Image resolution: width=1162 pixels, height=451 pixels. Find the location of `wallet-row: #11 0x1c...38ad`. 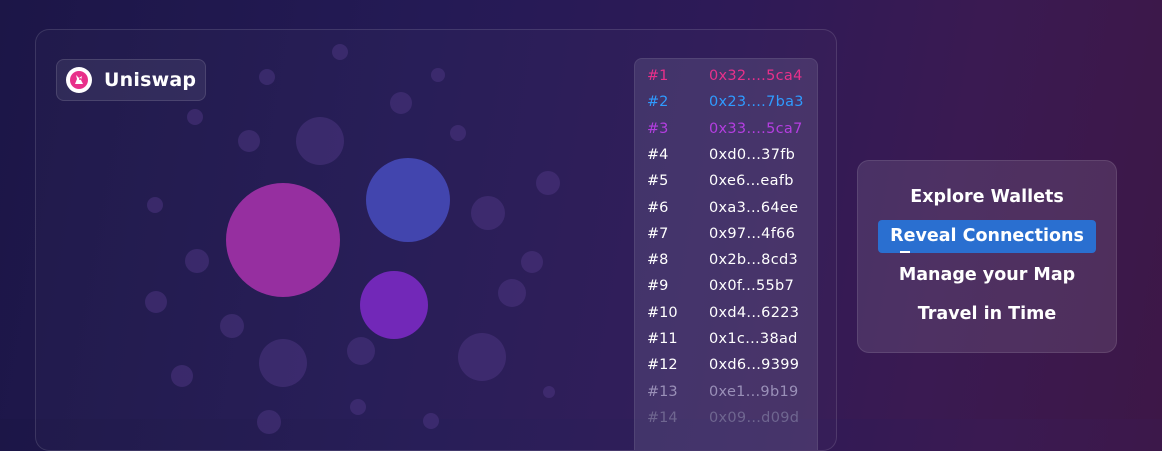

wallet-row: #11 0x1c...38ad is located at coordinates (726, 344).